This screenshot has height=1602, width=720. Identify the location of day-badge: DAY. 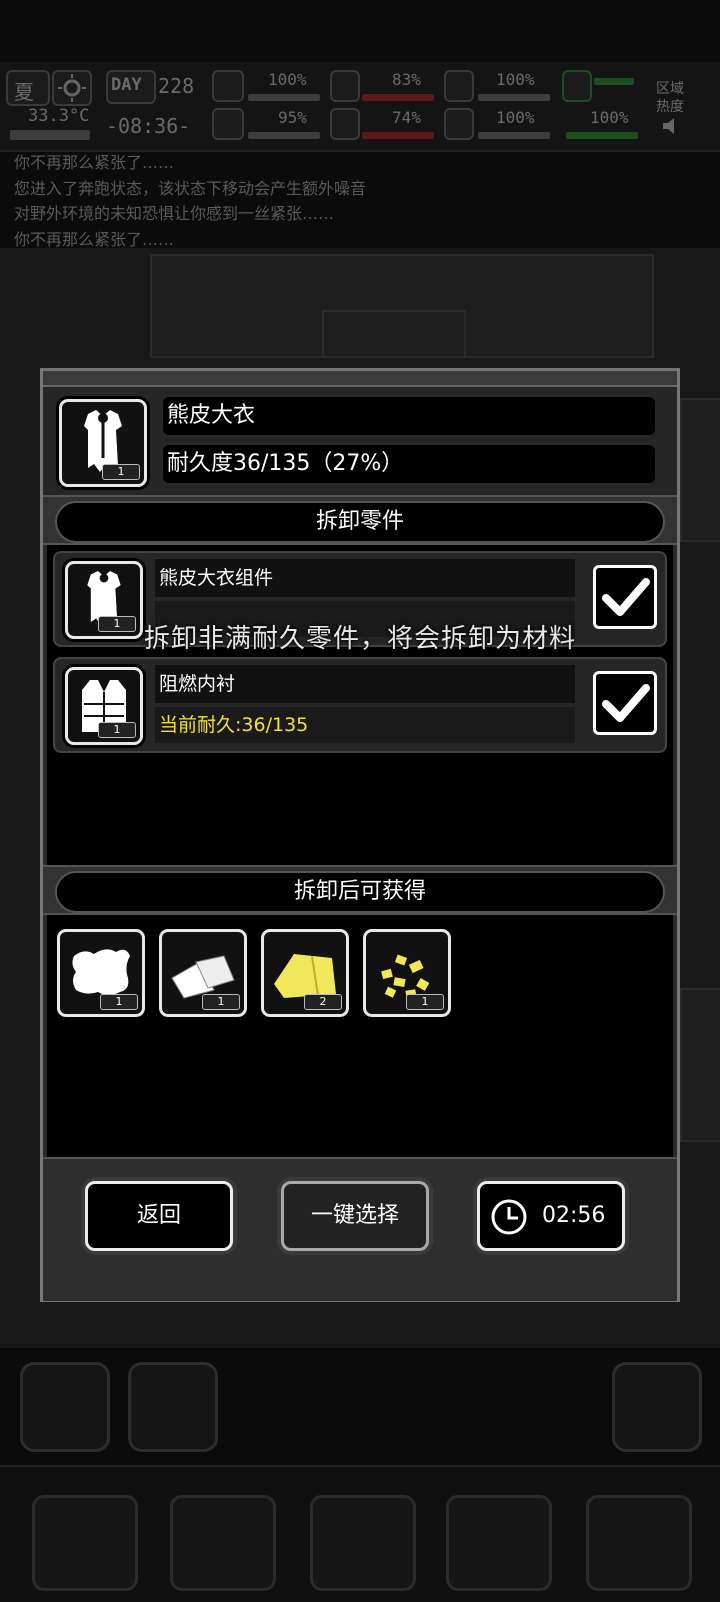
(131, 87).